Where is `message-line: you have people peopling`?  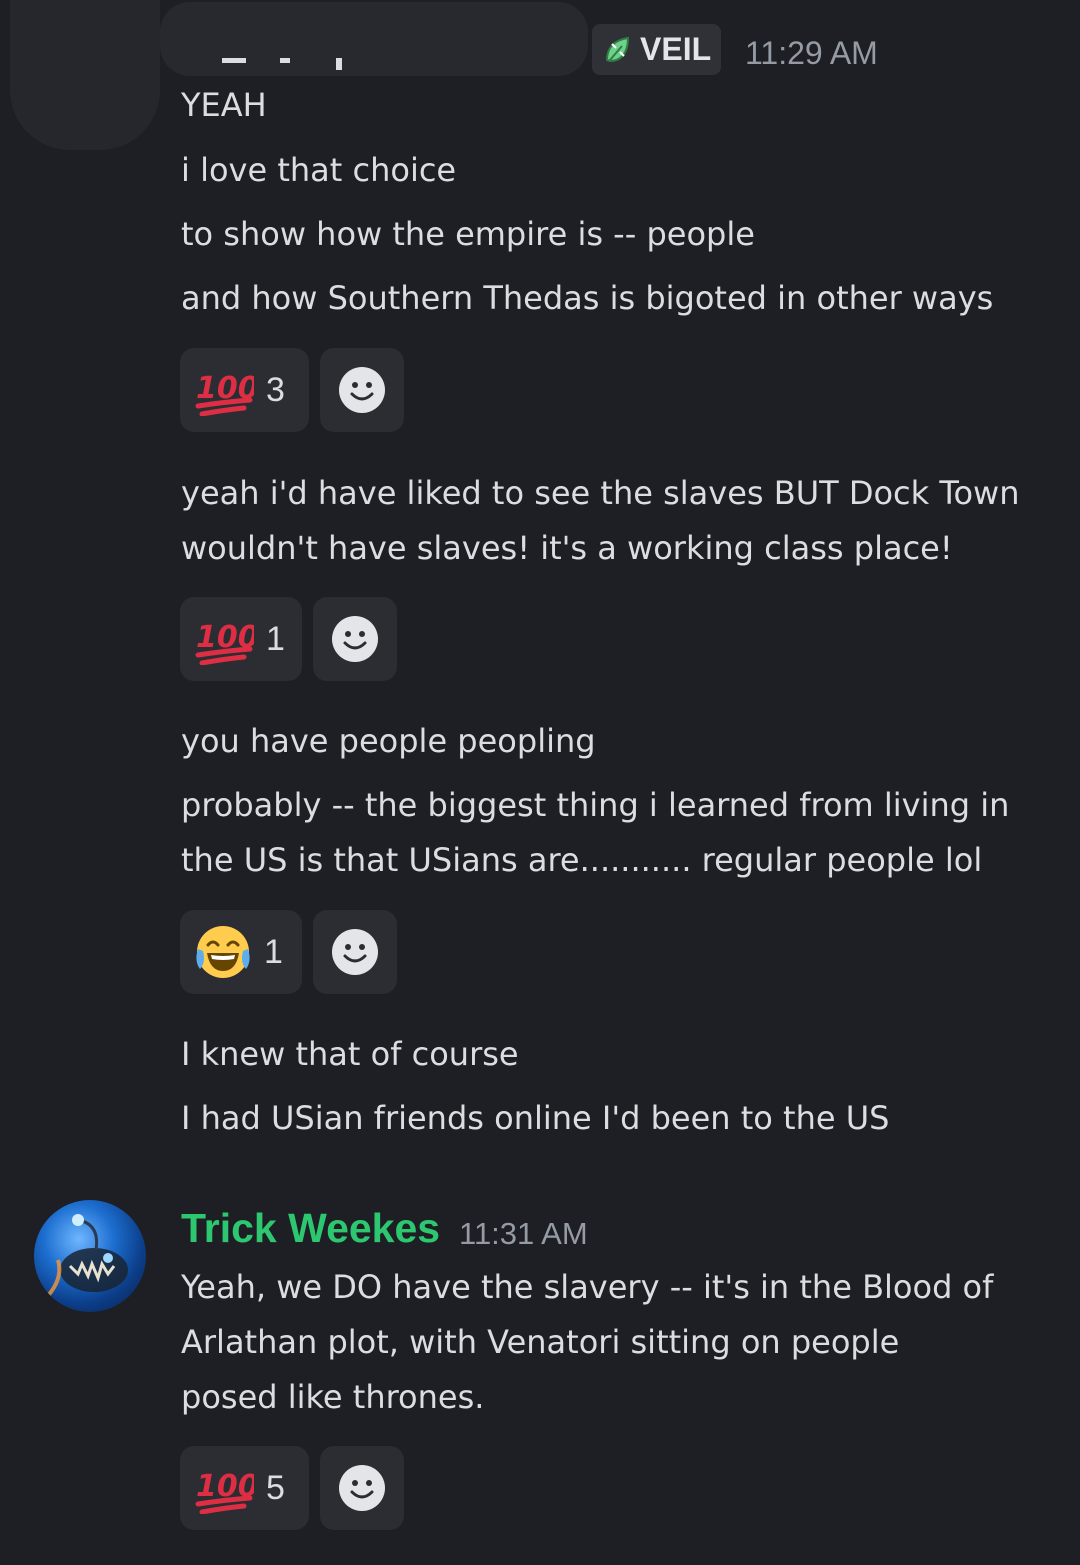
message-line: you have people peopling is located at coordinates (388, 741).